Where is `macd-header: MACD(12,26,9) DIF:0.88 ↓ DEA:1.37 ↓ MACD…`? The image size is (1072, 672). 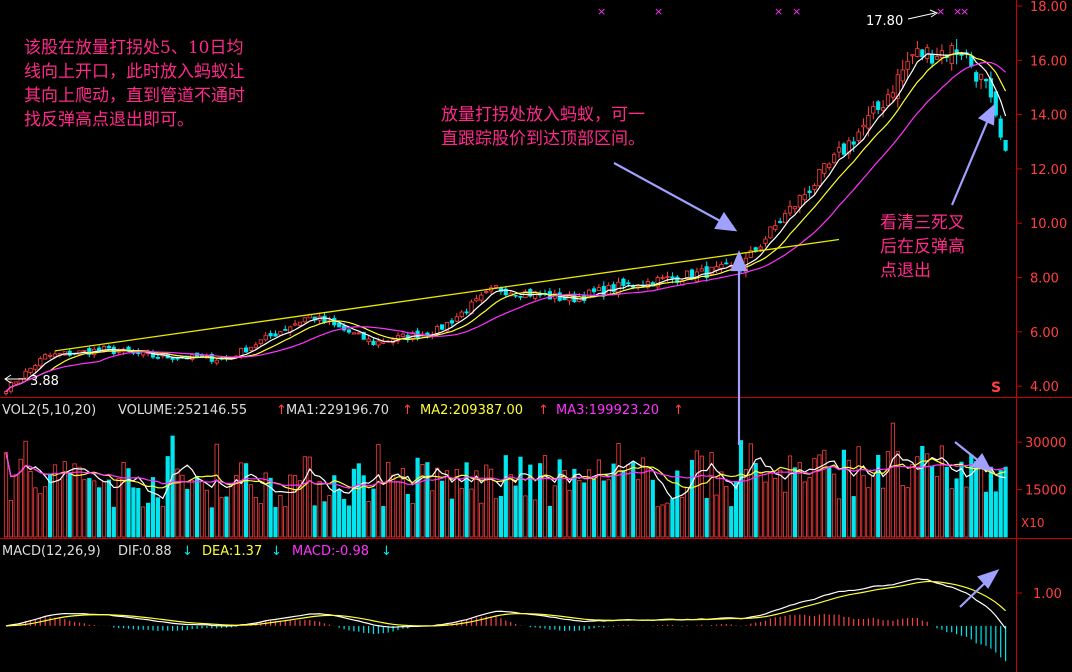
macd-header: MACD(12,26,9) DIF:0.88 ↓ DEA:1.37 ↓ MACD… is located at coordinates (197, 551).